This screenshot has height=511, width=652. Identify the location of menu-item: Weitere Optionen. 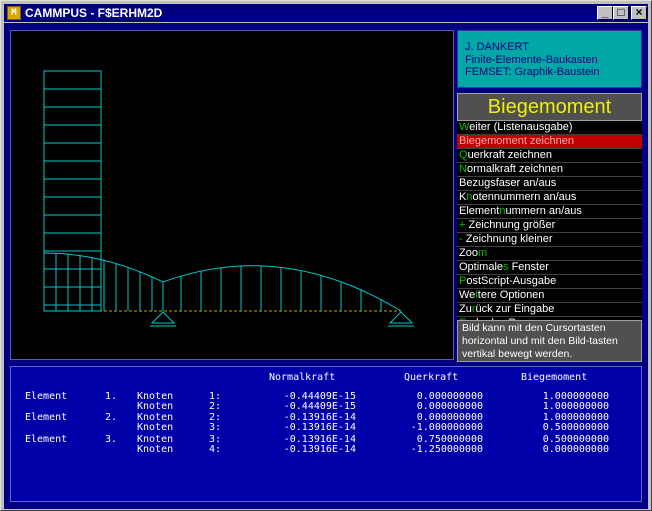
(549, 296).